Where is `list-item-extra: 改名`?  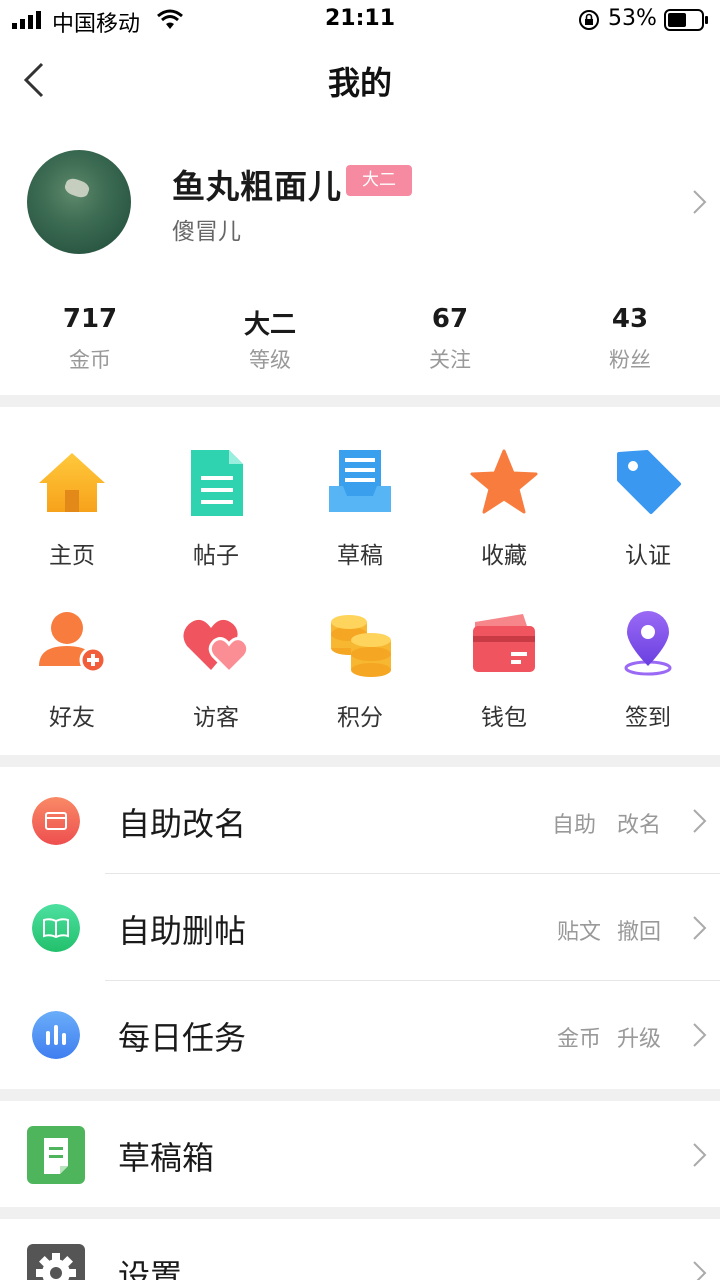
list-item-extra: 改名 is located at coordinates (639, 825).